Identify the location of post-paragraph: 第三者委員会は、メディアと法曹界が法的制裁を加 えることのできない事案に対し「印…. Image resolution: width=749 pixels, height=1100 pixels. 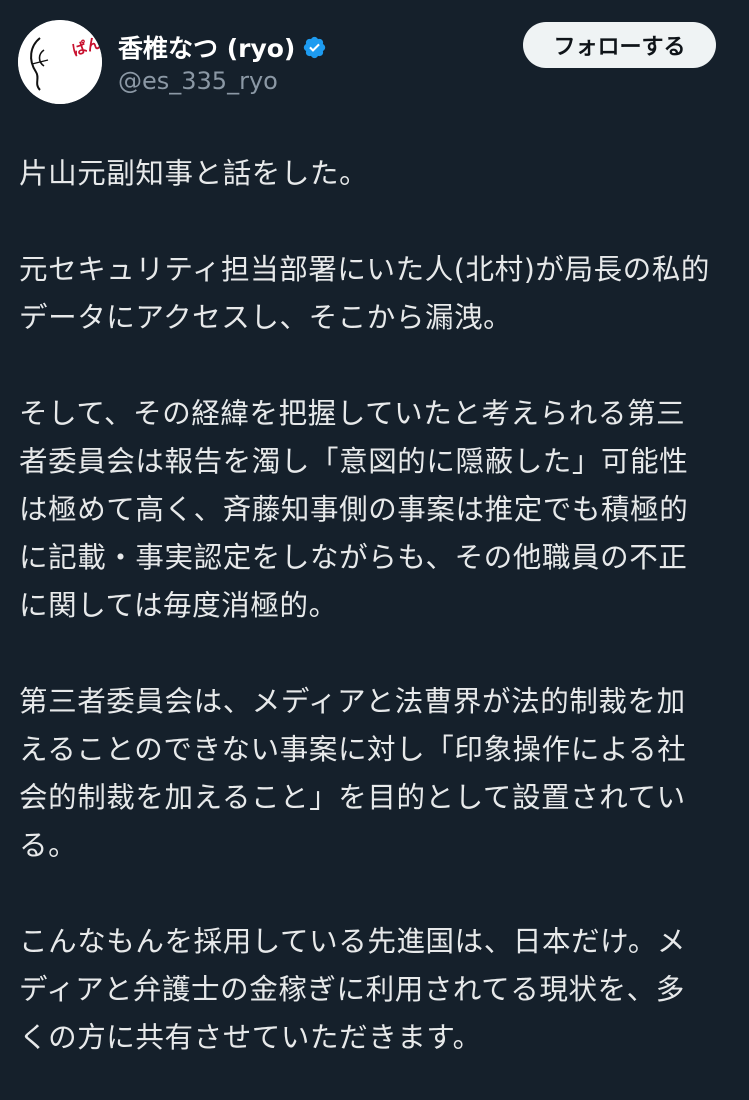
(353, 773).